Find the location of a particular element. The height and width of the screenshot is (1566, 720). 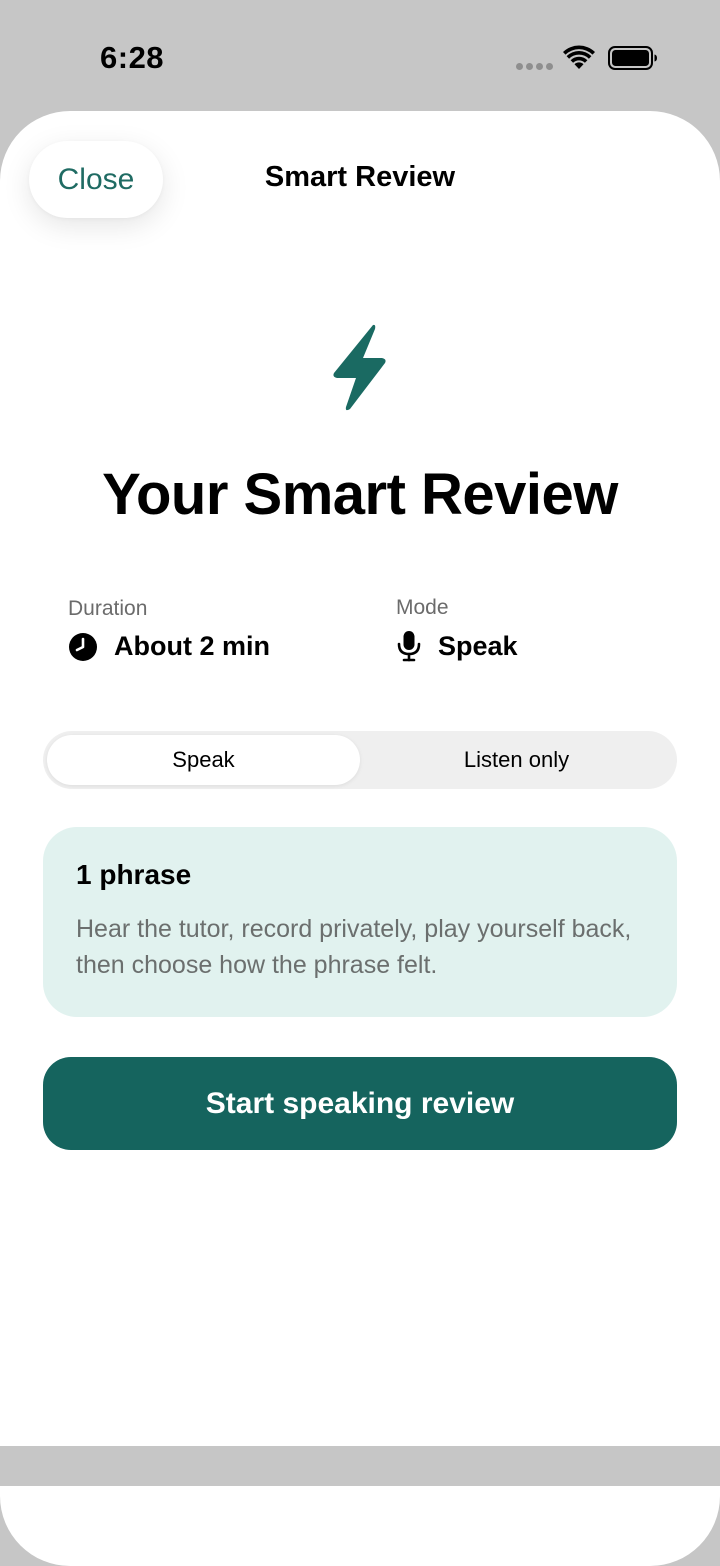

hero-title: Your Smart Review is located at coordinates (360, 494).